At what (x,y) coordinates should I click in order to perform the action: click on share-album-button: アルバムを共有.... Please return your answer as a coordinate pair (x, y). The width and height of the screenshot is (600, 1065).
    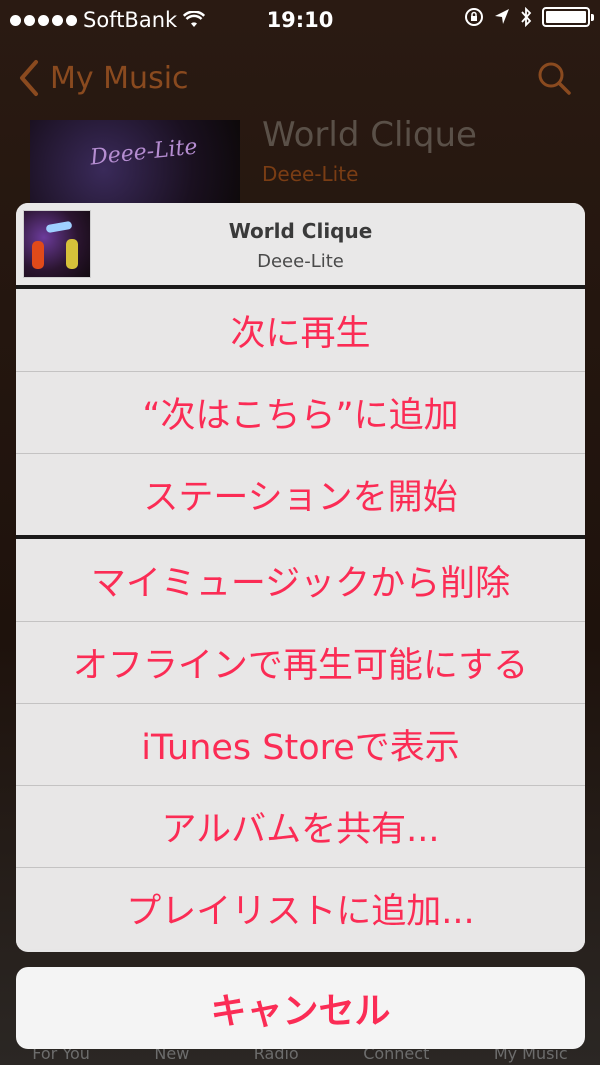
    Looking at the image, I should click on (300, 826).